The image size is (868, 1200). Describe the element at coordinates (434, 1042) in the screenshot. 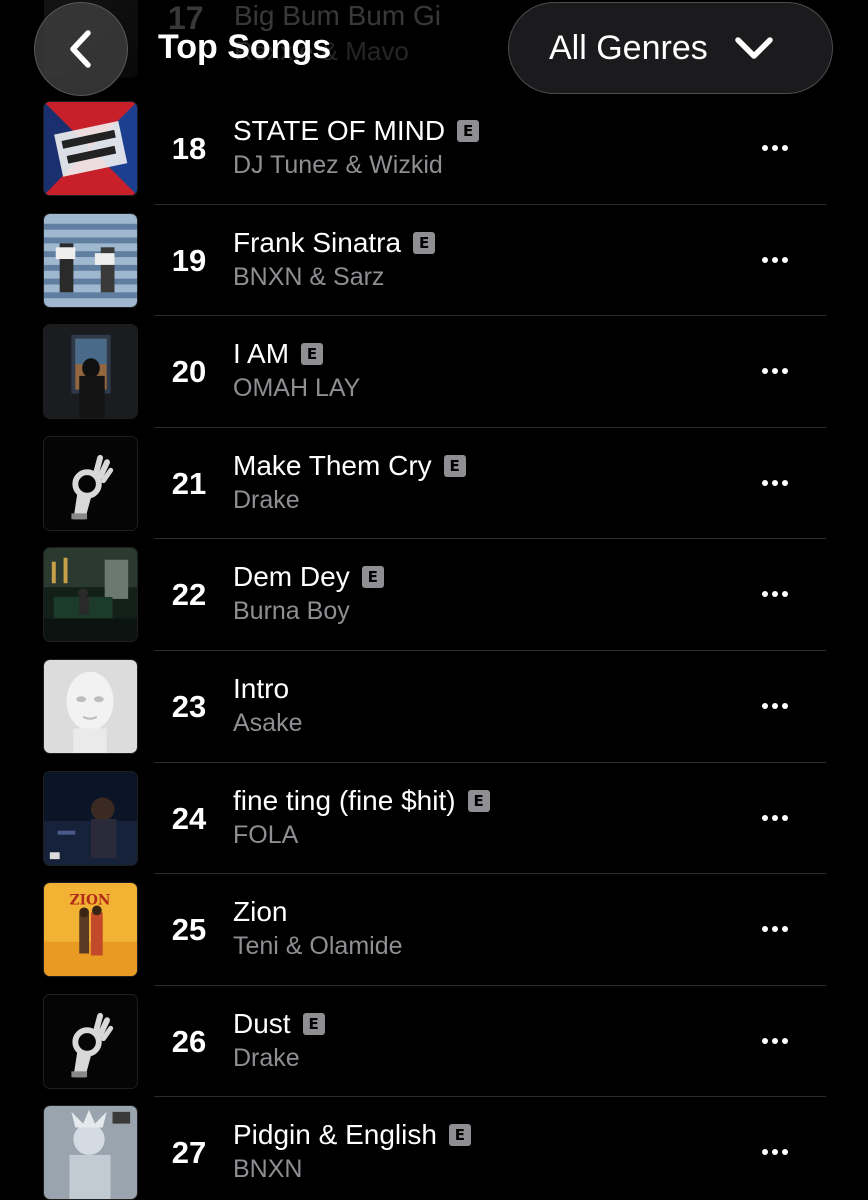

I see `song-row: 26 Dust E Drake` at that location.